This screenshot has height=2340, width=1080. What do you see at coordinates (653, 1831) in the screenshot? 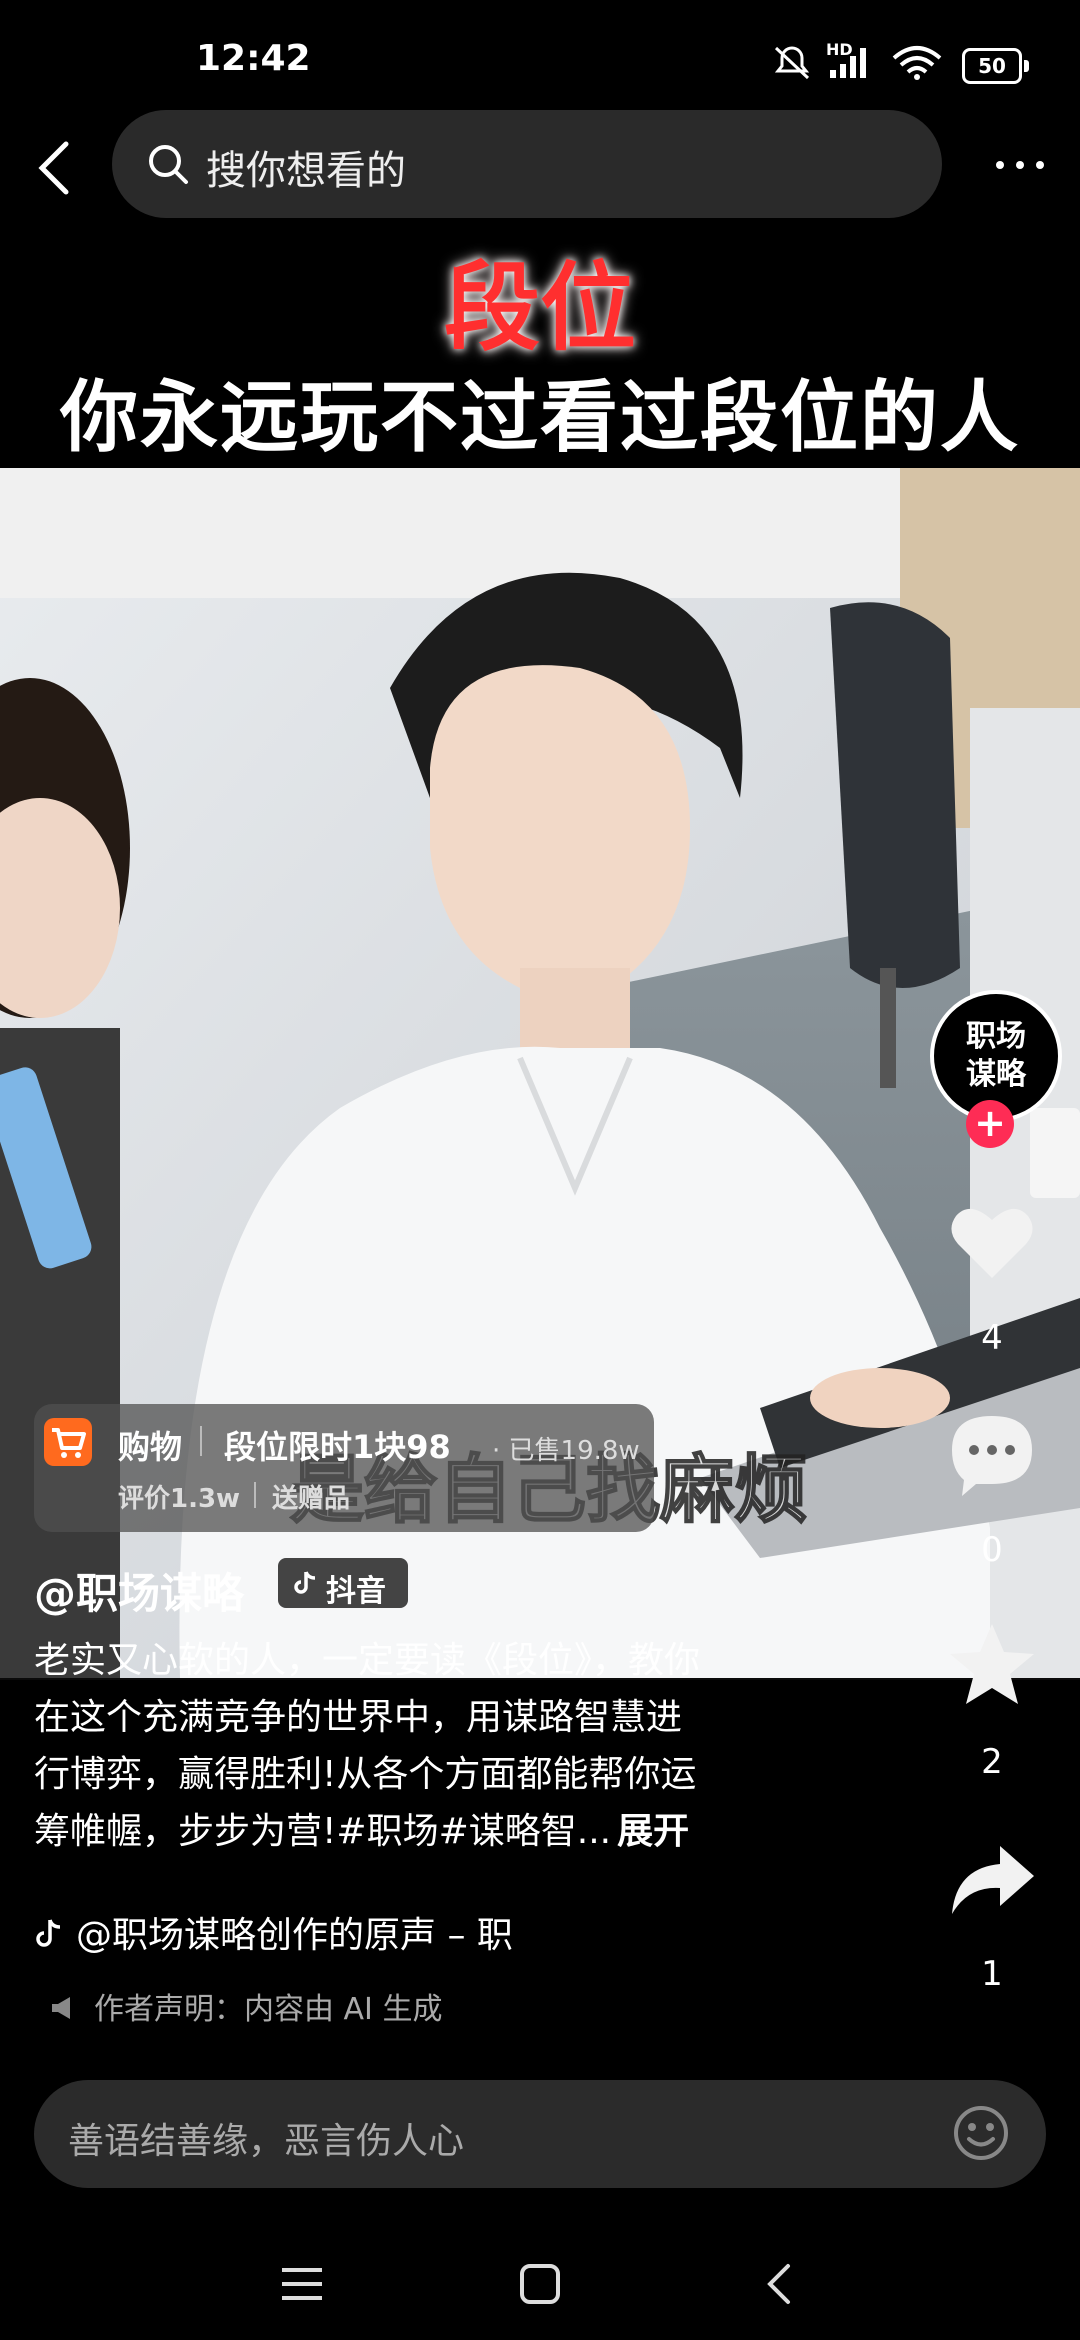
I see `expand-button: 展开` at bounding box center [653, 1831].